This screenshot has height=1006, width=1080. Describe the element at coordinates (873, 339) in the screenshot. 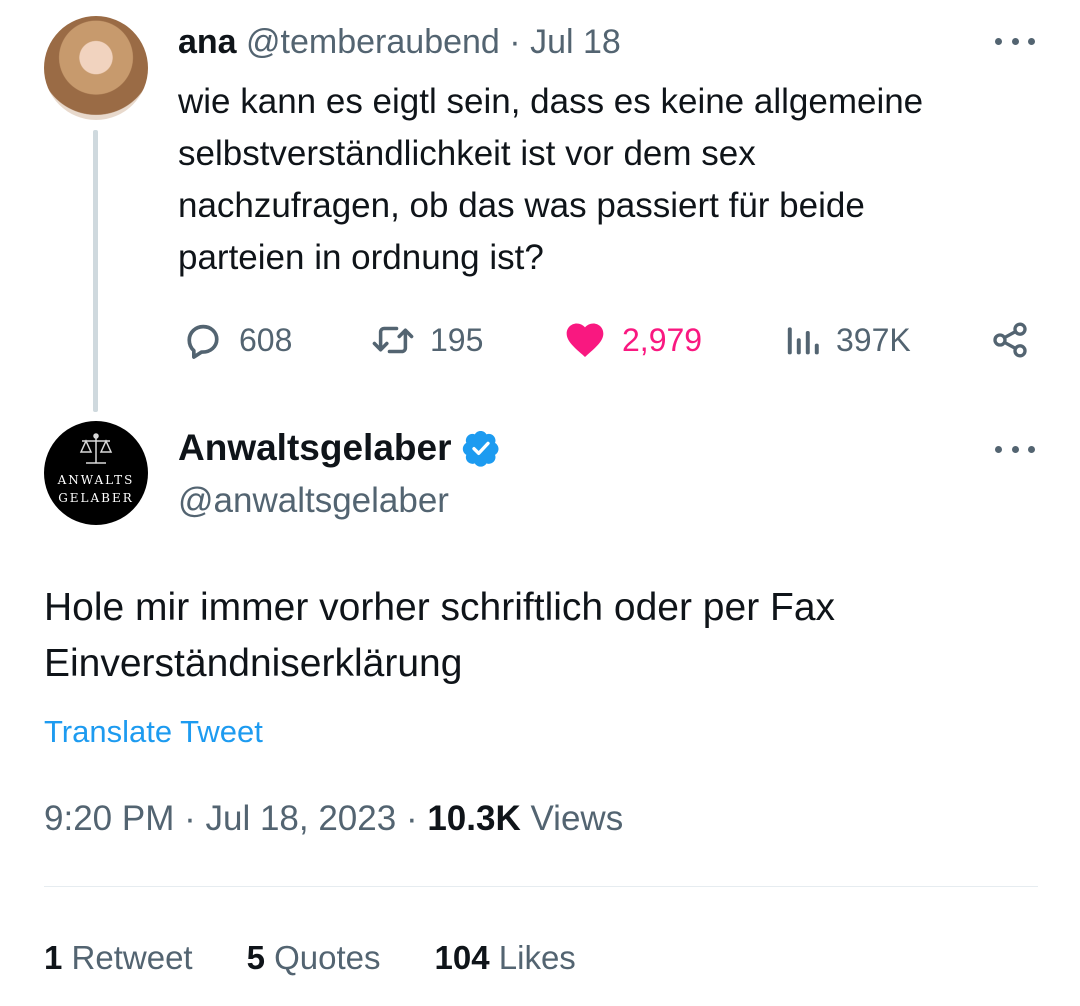

I see `views-count: 397K` at that location.